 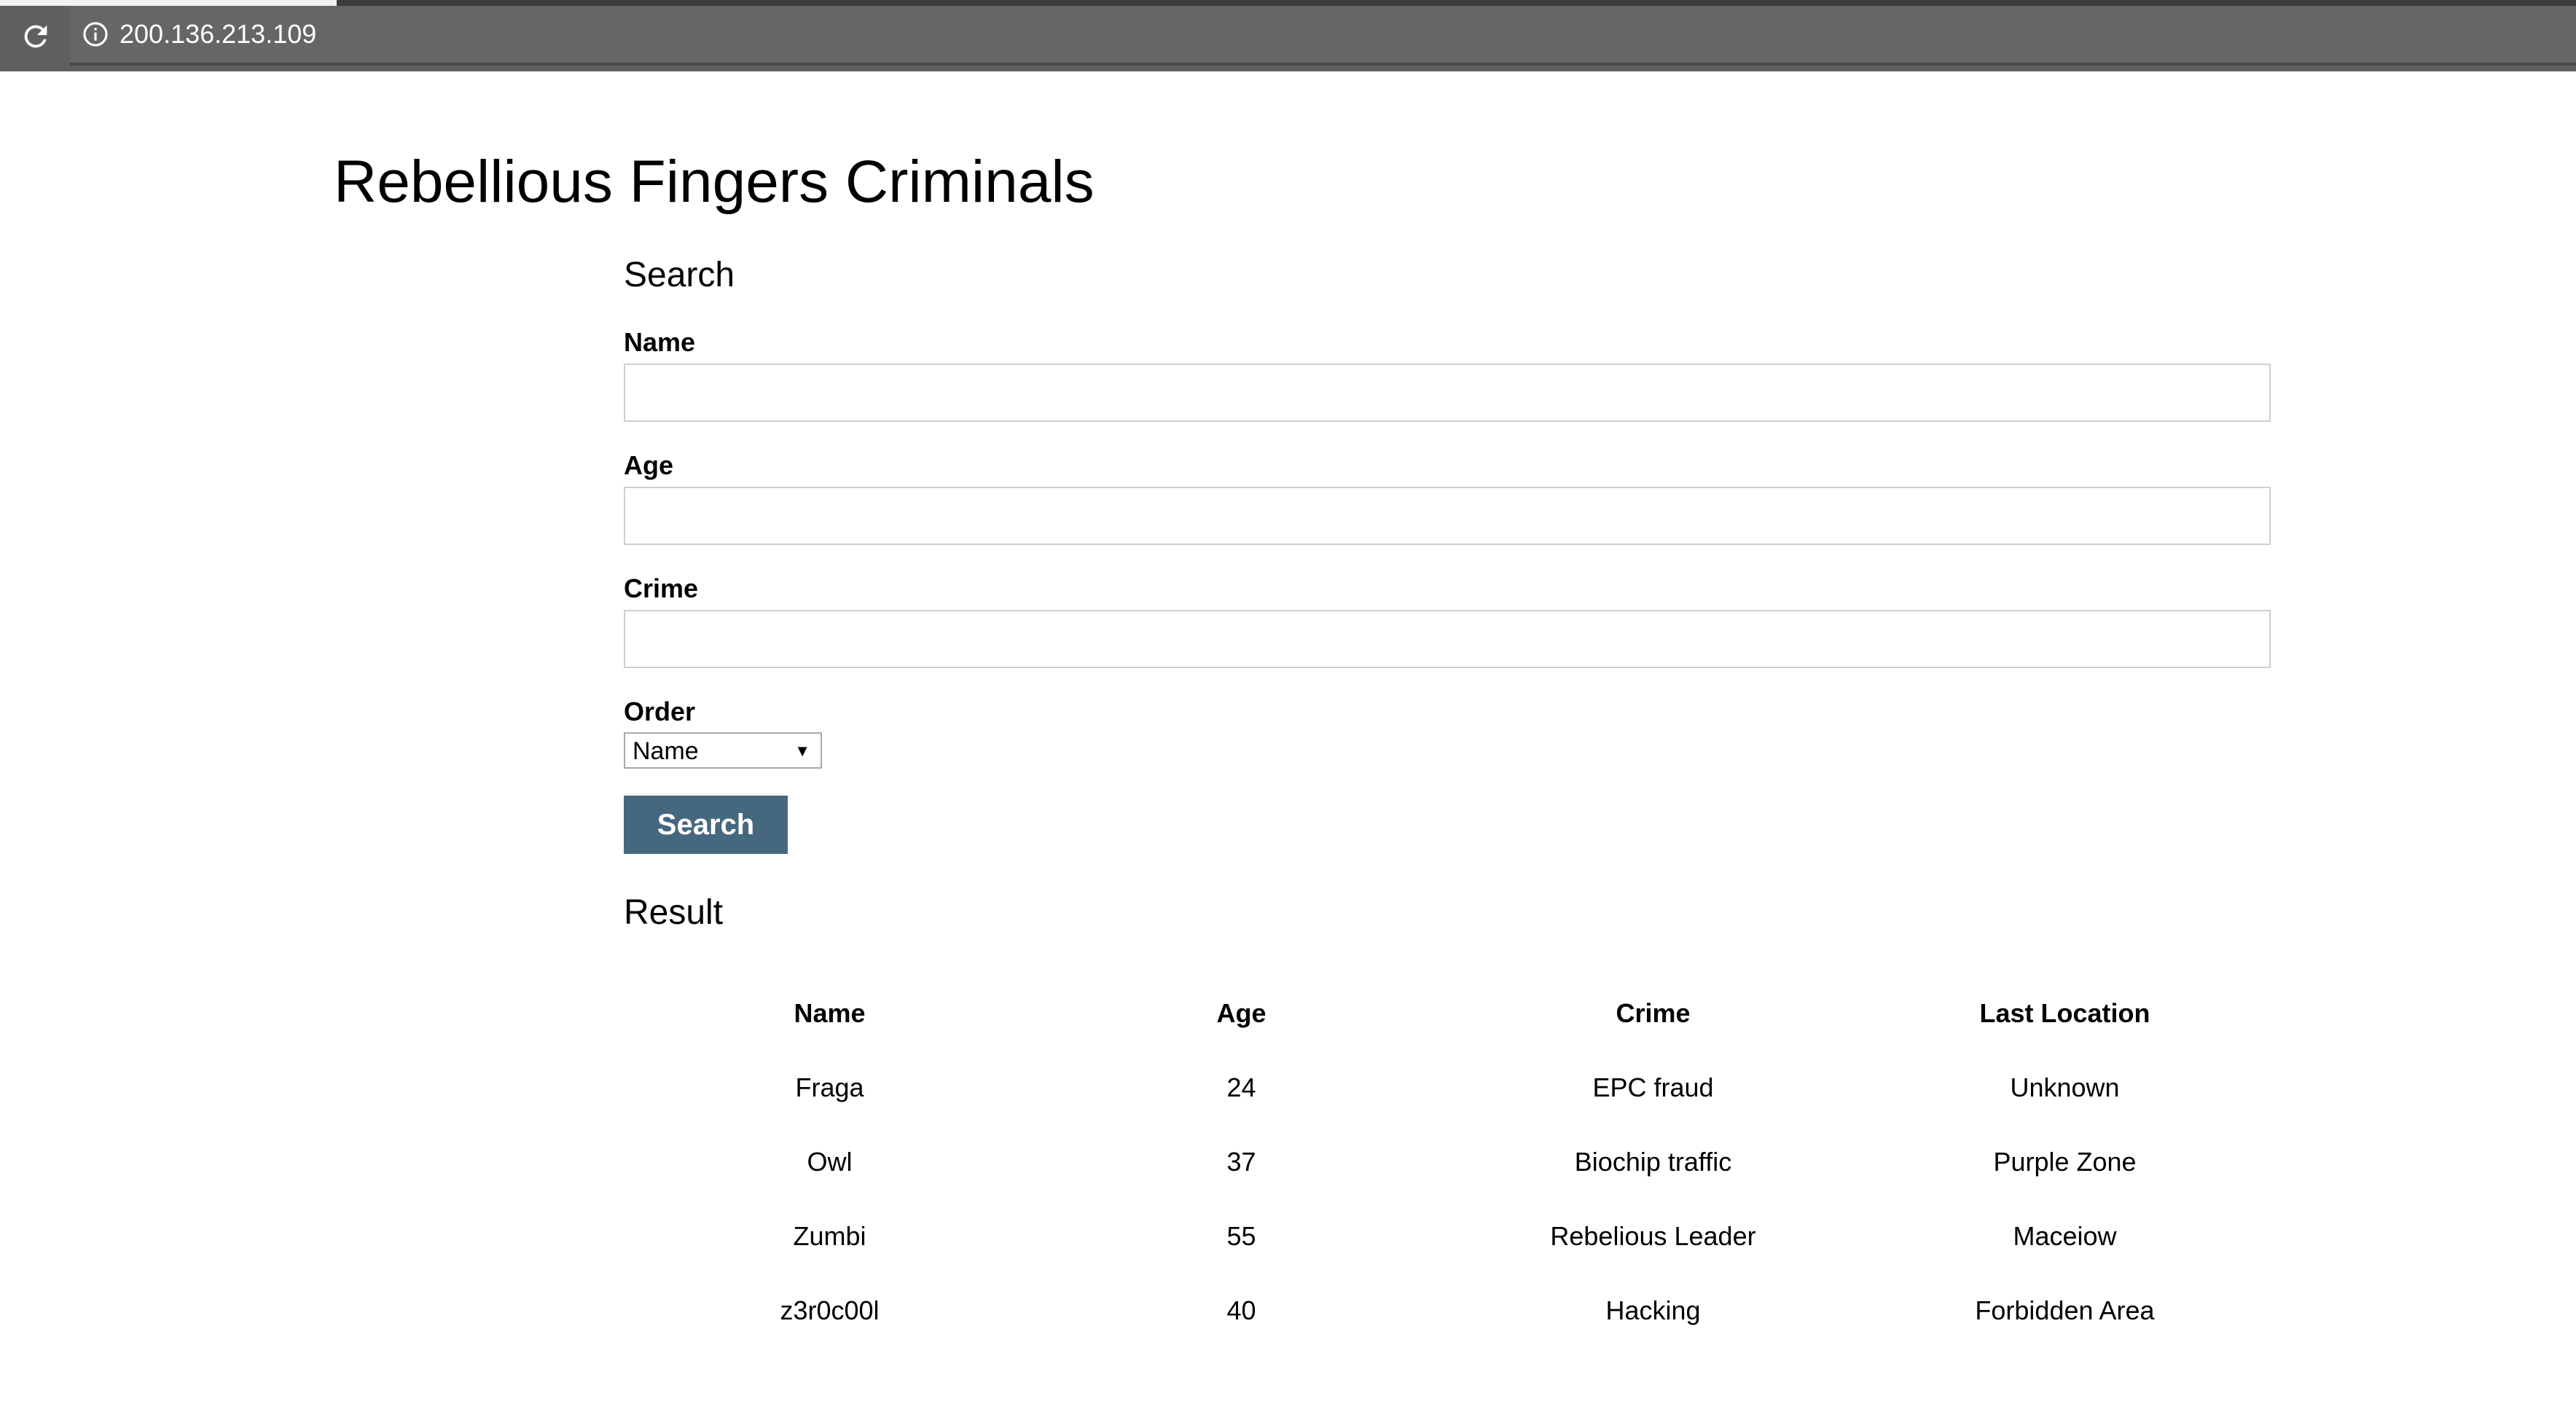 I want to click on info-icon, so click(x=95, y=34).